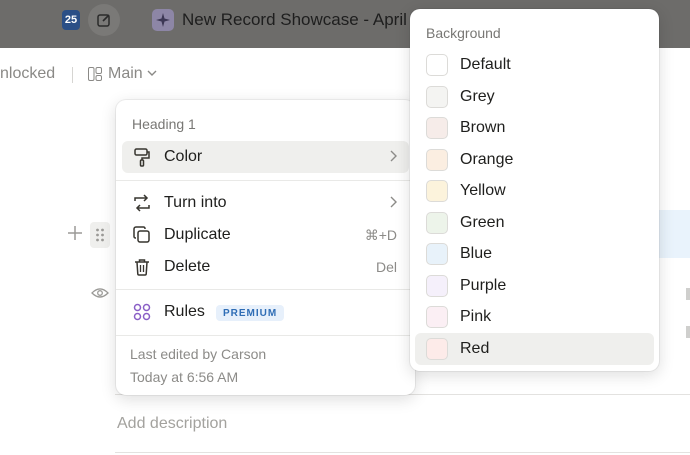 This screenshot has height=455, width=690. I want to click on color-option-label: Default, so click(485, 64).